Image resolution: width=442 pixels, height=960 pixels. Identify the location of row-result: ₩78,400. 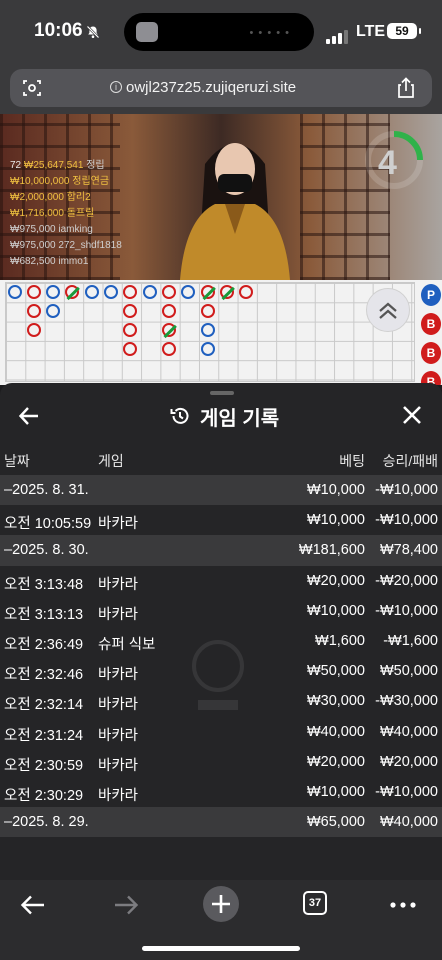
(408, 550).